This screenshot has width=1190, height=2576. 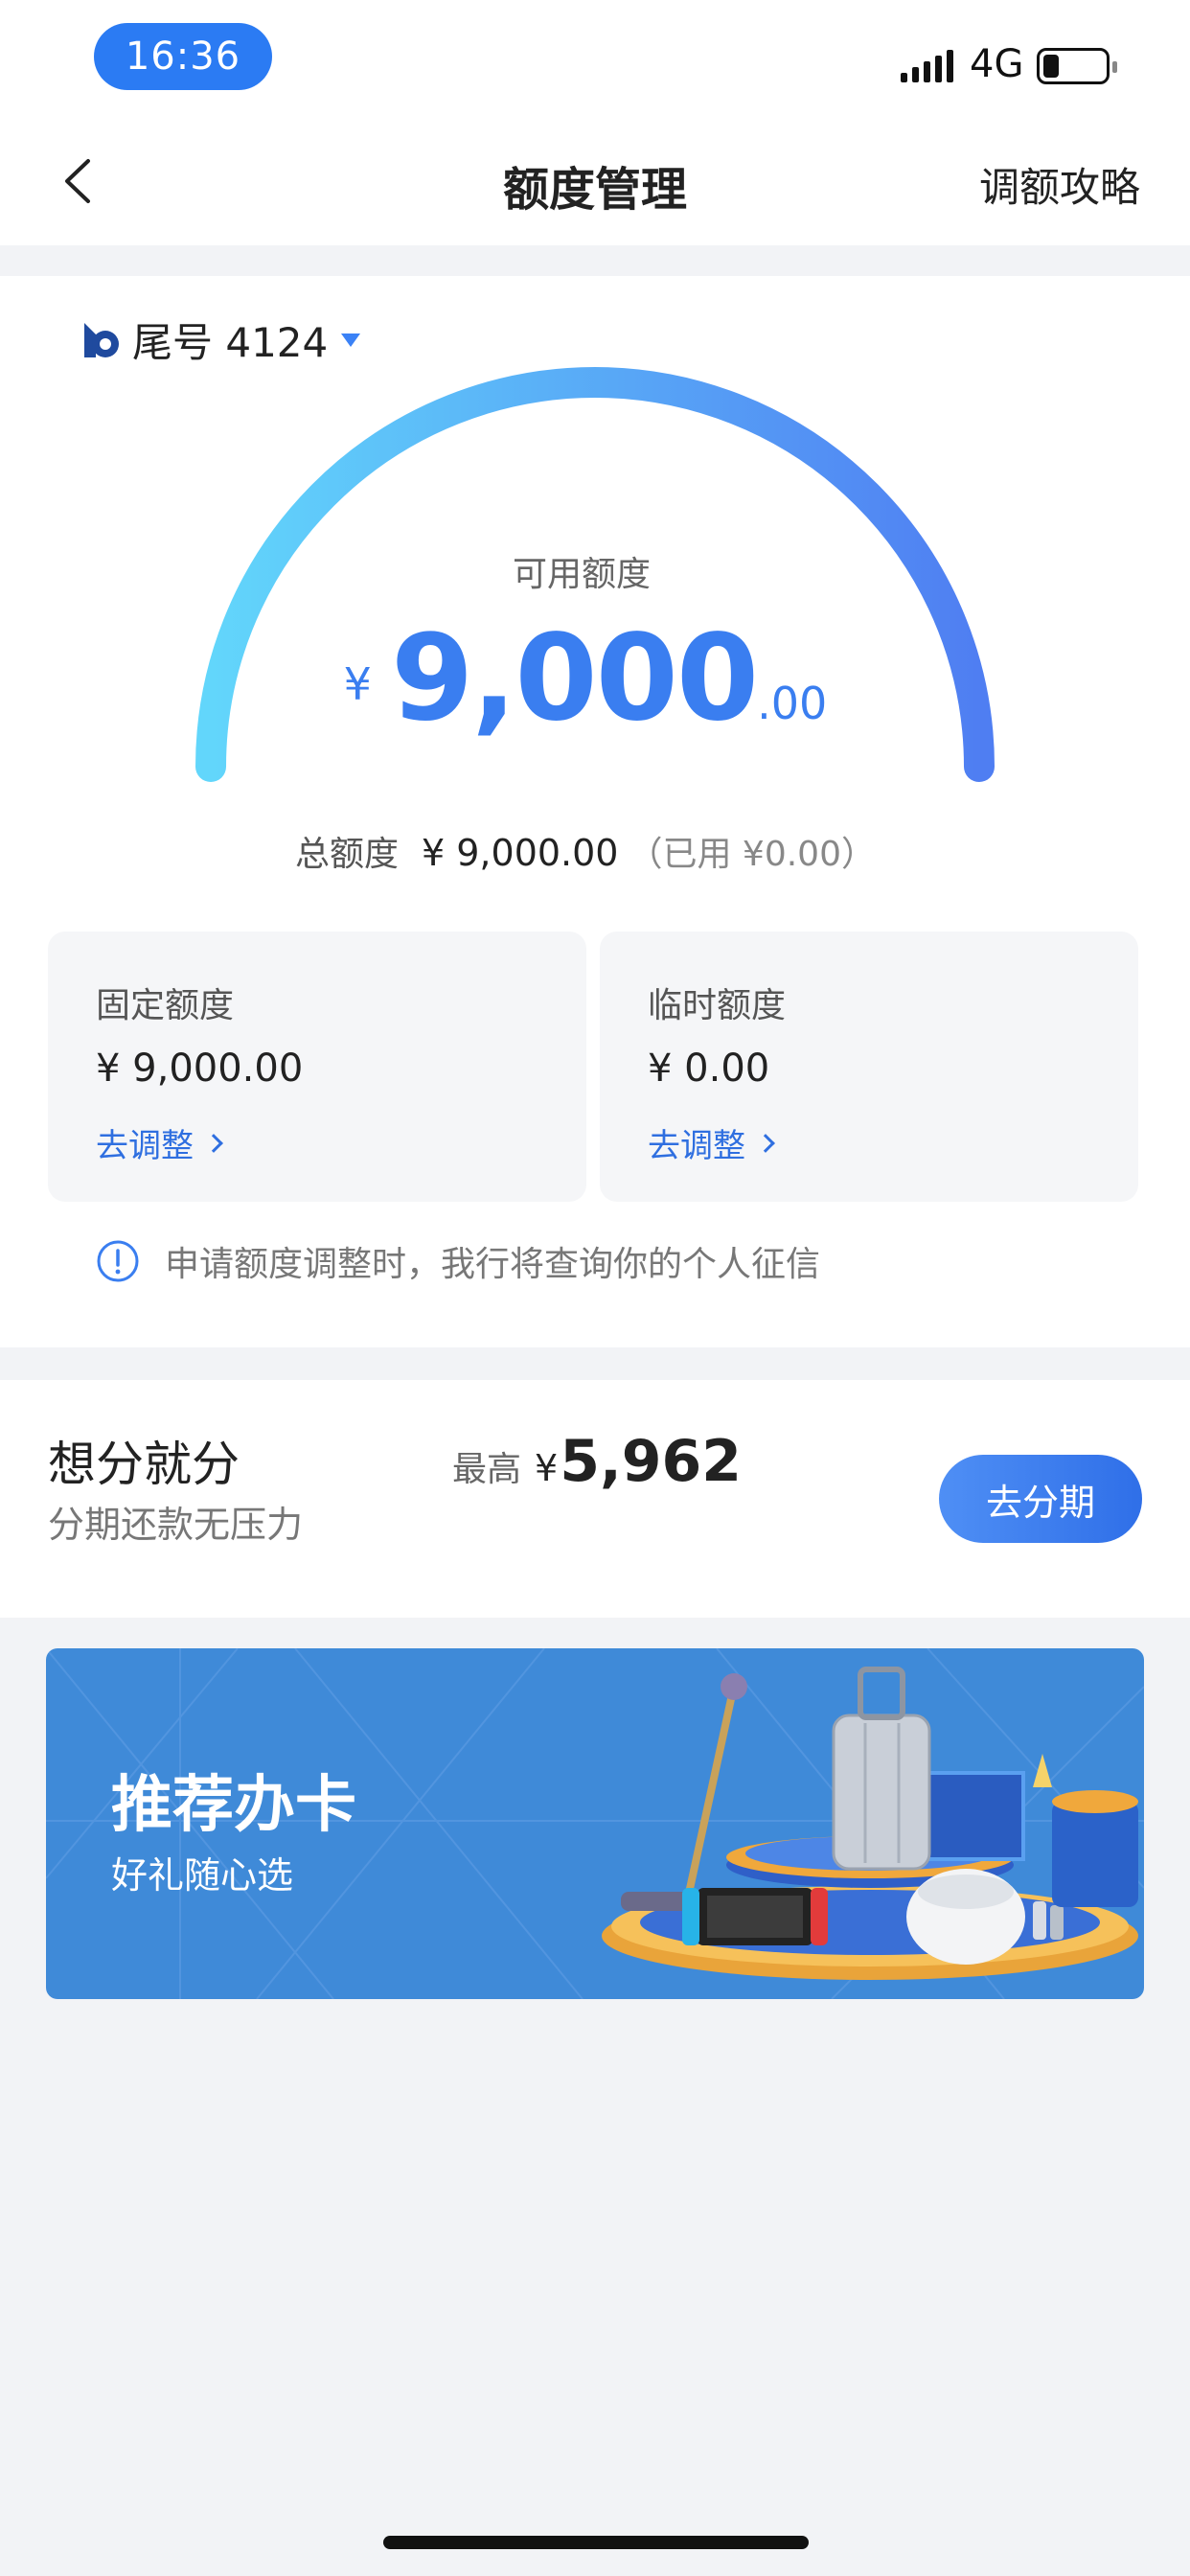 What do you see at coordinates (595, 180) in the screenshot?
I see `nav-bar: 额度管理 调额攻略` at bounding box center [595, 180].